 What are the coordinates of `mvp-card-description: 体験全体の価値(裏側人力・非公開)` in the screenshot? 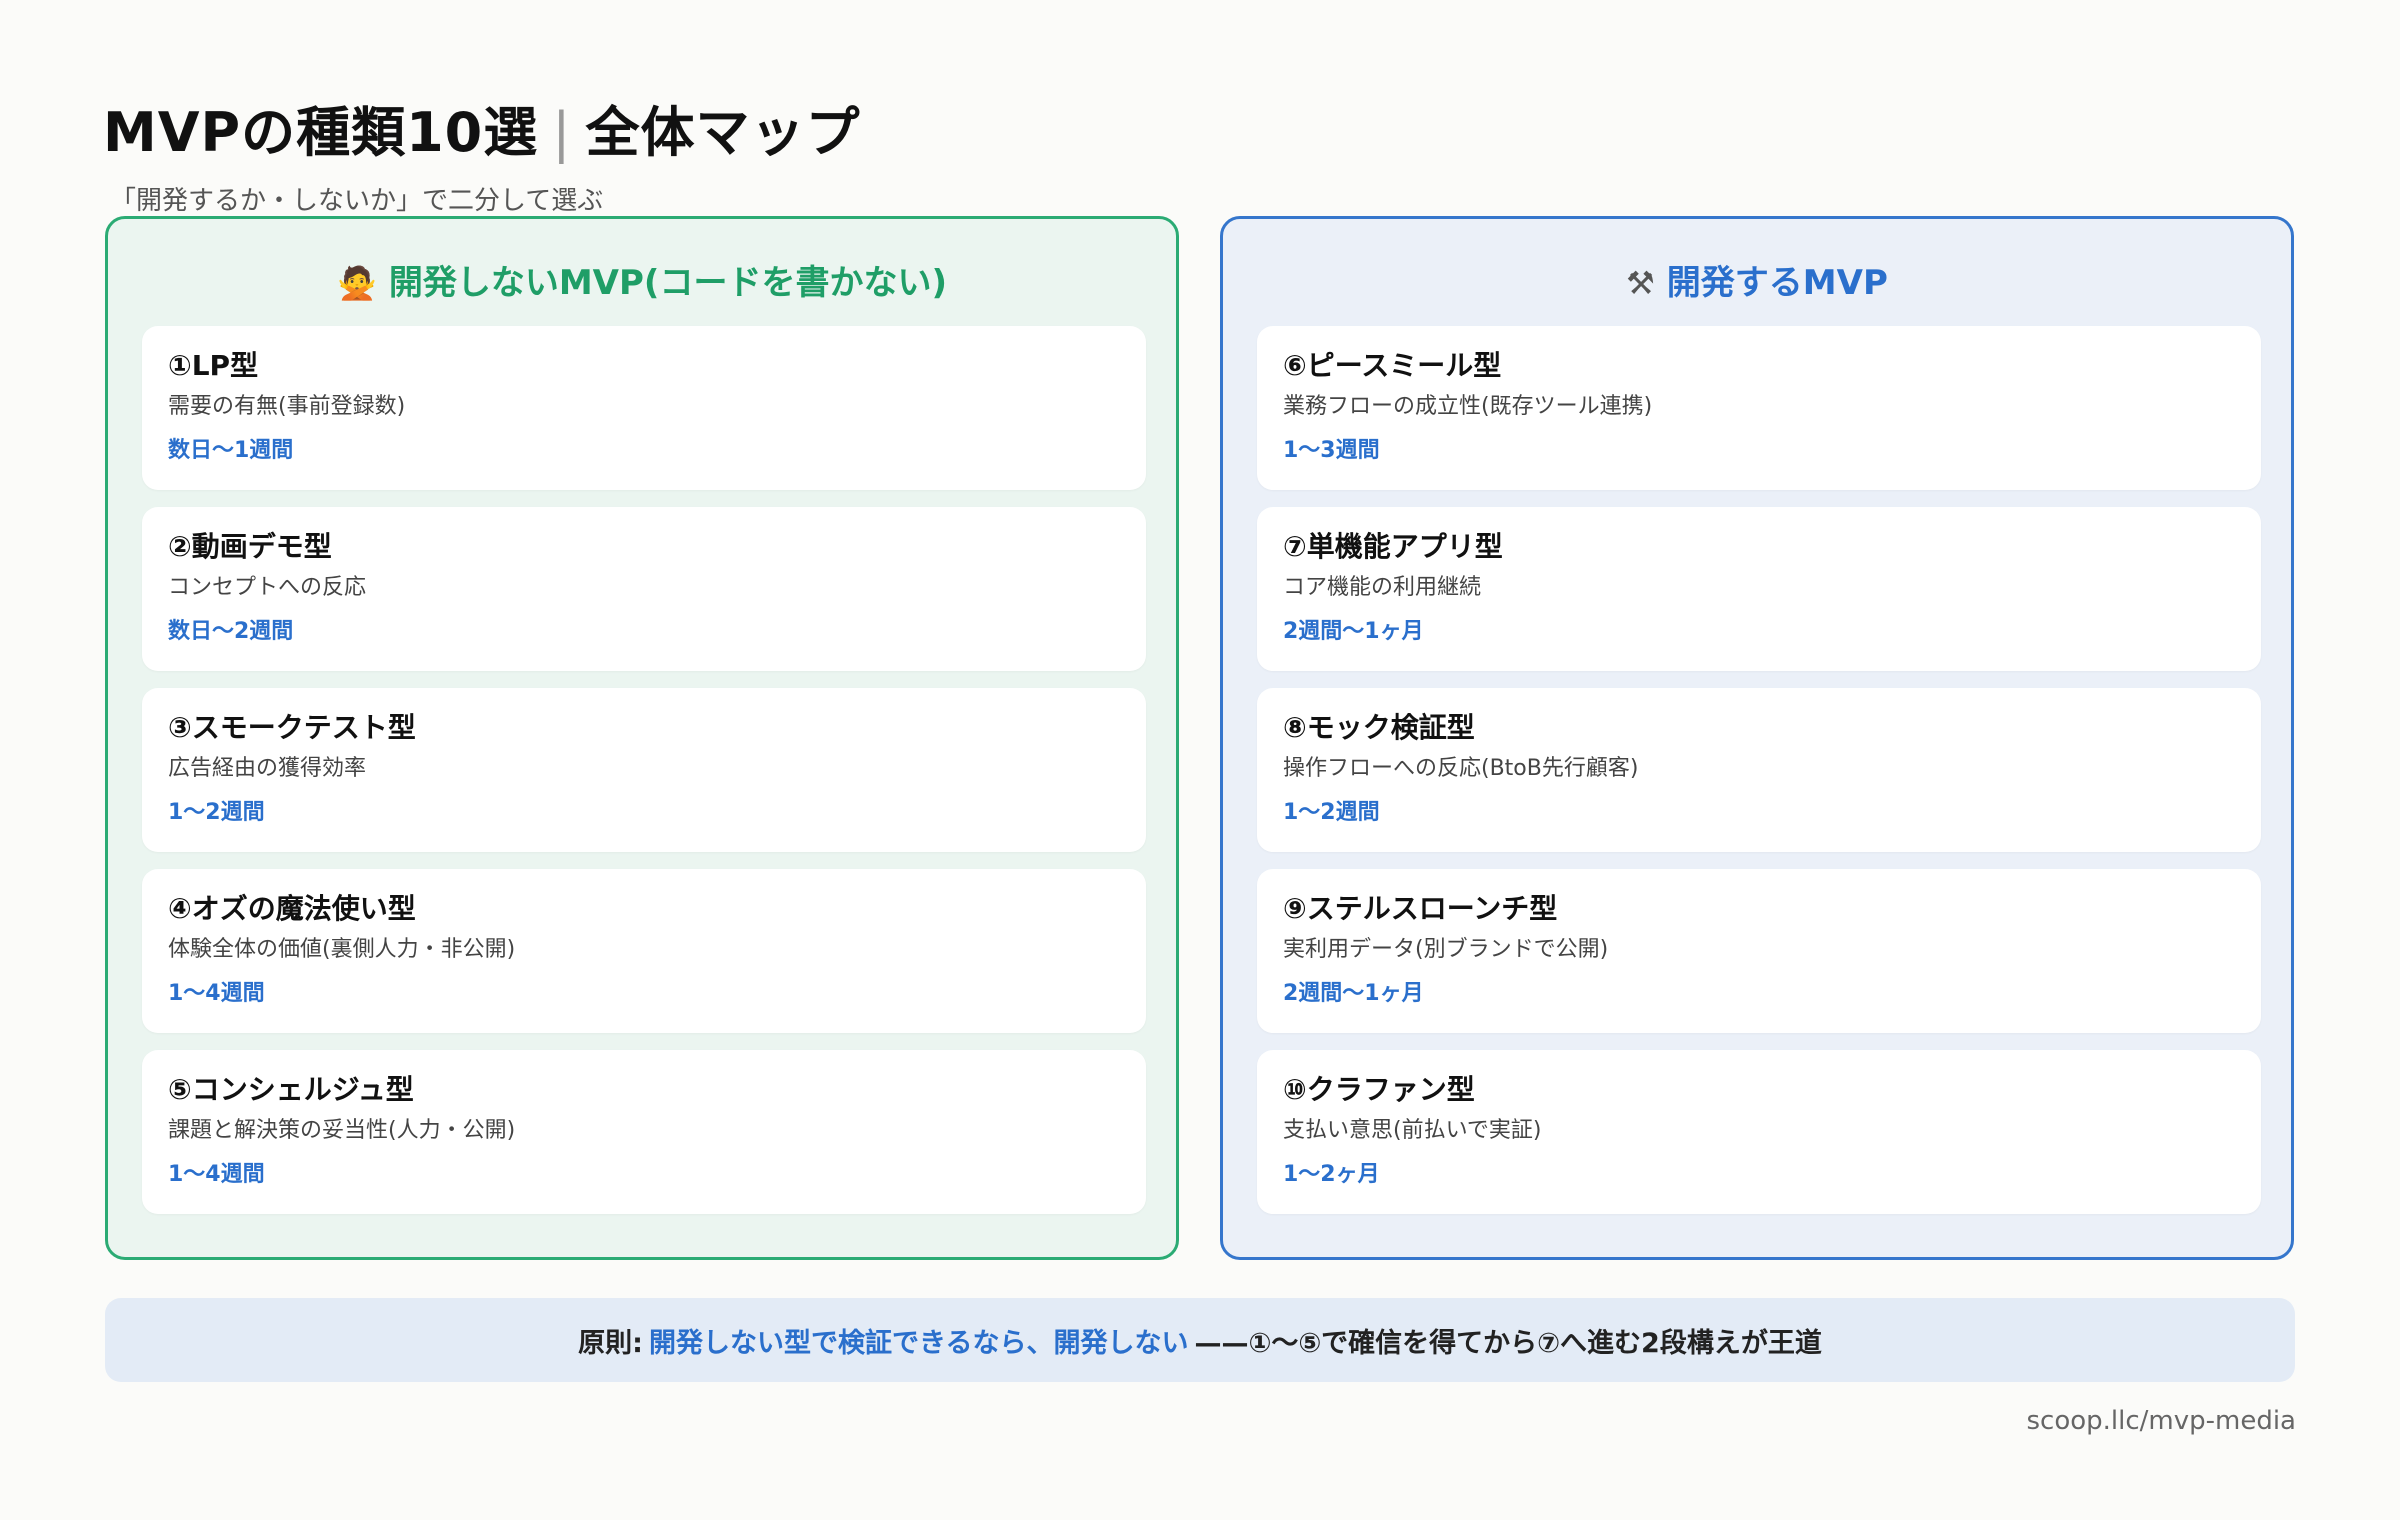 It's located at (342, 949).